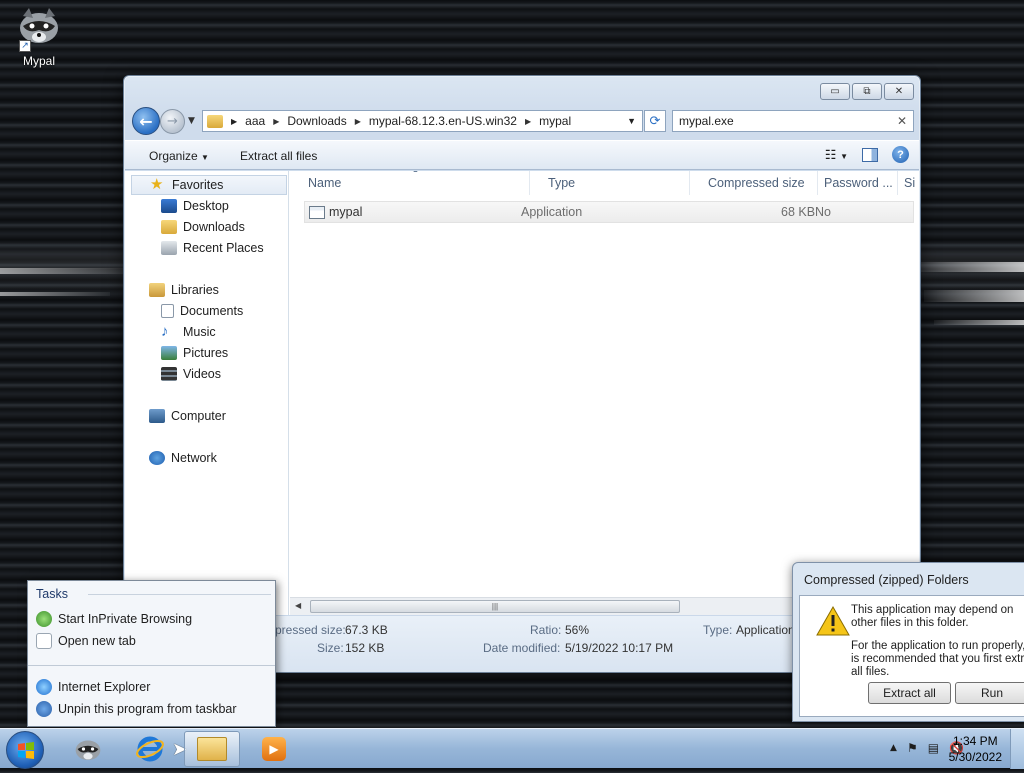  What do you see at coordinates (194, 458) in the screenshot?
I see `nav-item-label: Network` at bounding box center [194, 458].